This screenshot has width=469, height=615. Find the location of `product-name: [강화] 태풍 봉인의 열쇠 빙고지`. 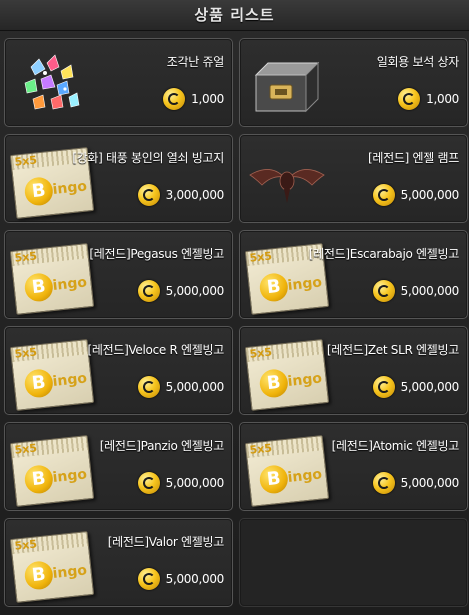

product-name: [강화] 태풍 봉인의 열쇠 빙고지 is located at coordinates (148, 158).